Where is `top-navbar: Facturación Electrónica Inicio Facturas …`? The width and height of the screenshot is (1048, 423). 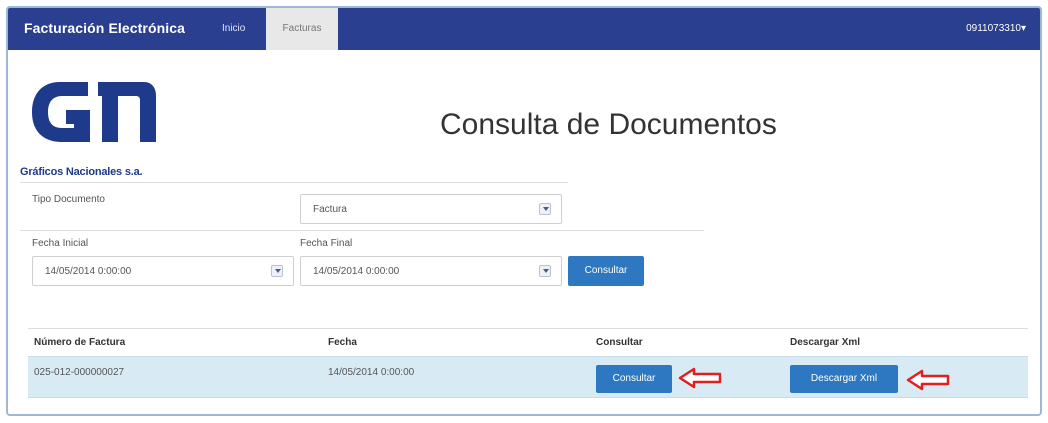
top-navbar: Facturación Electrónica Inicio Facturas … is located at coordinates (524, 29).